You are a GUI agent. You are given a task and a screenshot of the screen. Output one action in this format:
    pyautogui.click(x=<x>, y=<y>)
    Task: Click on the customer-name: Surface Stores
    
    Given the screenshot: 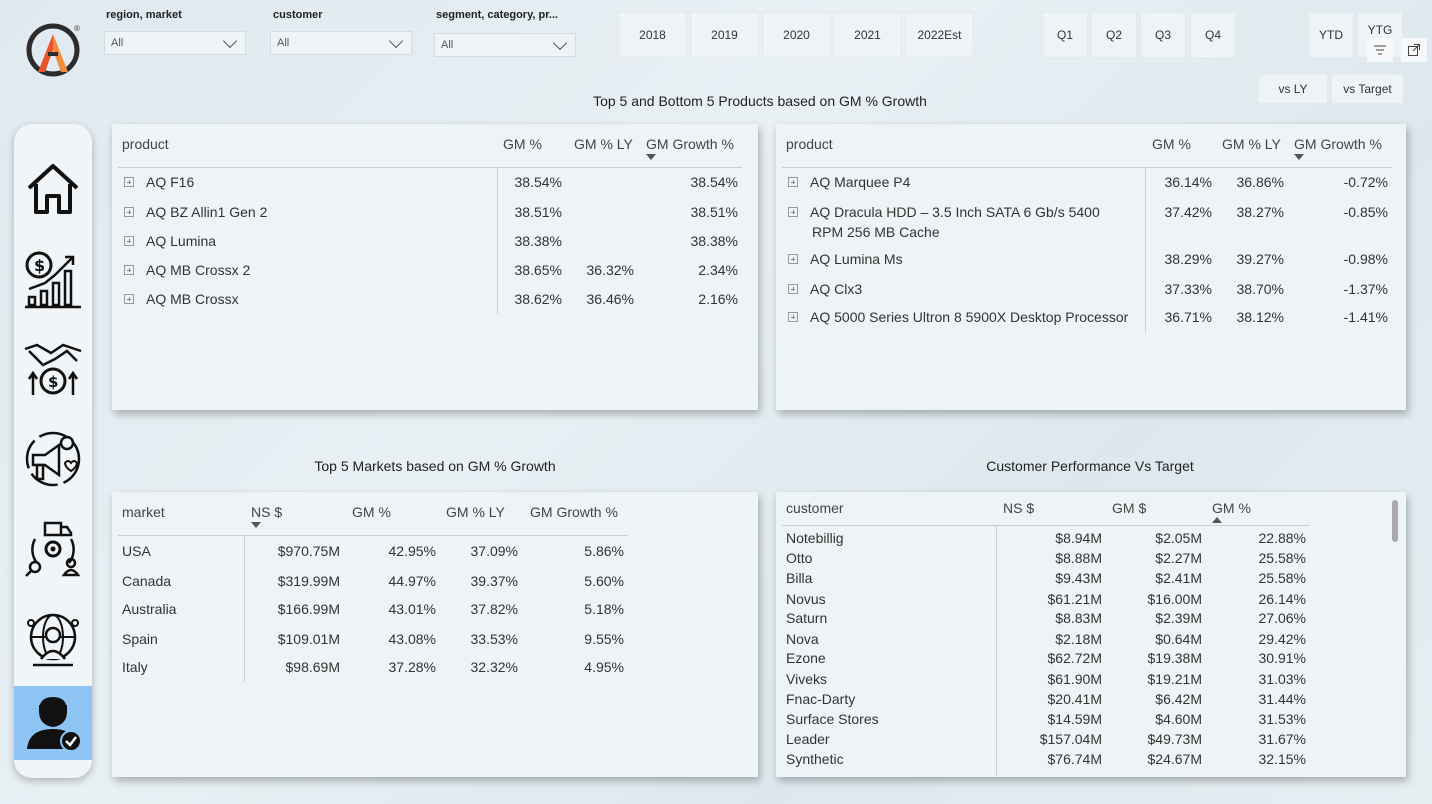 What is the action you would take?
    pyautogui.click(x=832, y=719)
    